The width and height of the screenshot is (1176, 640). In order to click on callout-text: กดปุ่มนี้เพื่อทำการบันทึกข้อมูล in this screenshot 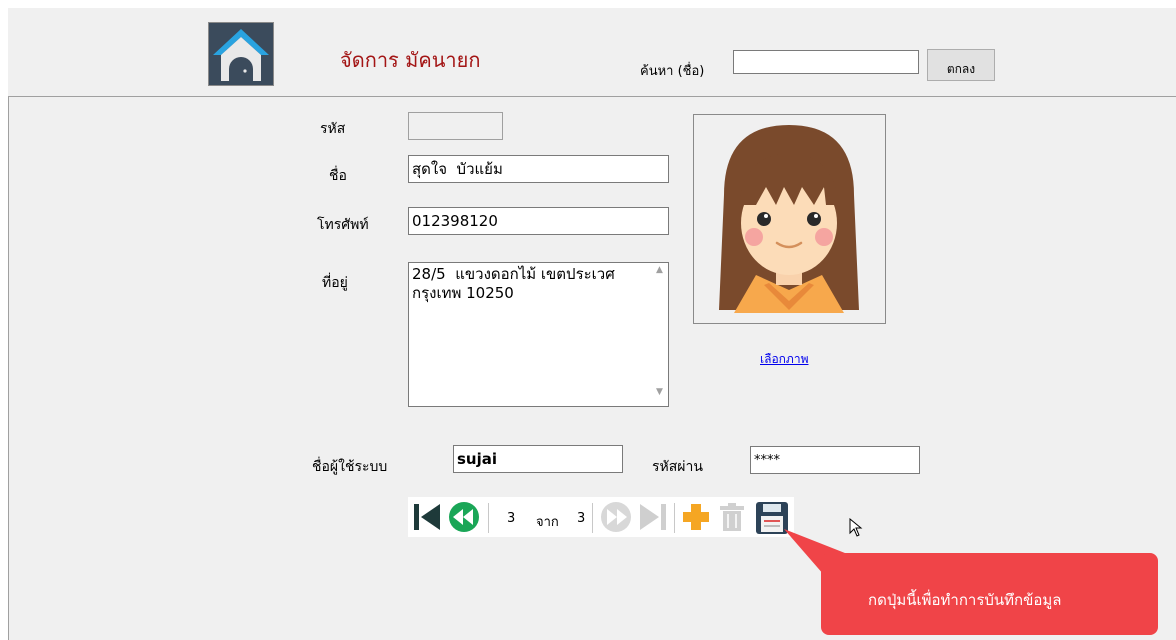, I will do `click(965, 600)`.